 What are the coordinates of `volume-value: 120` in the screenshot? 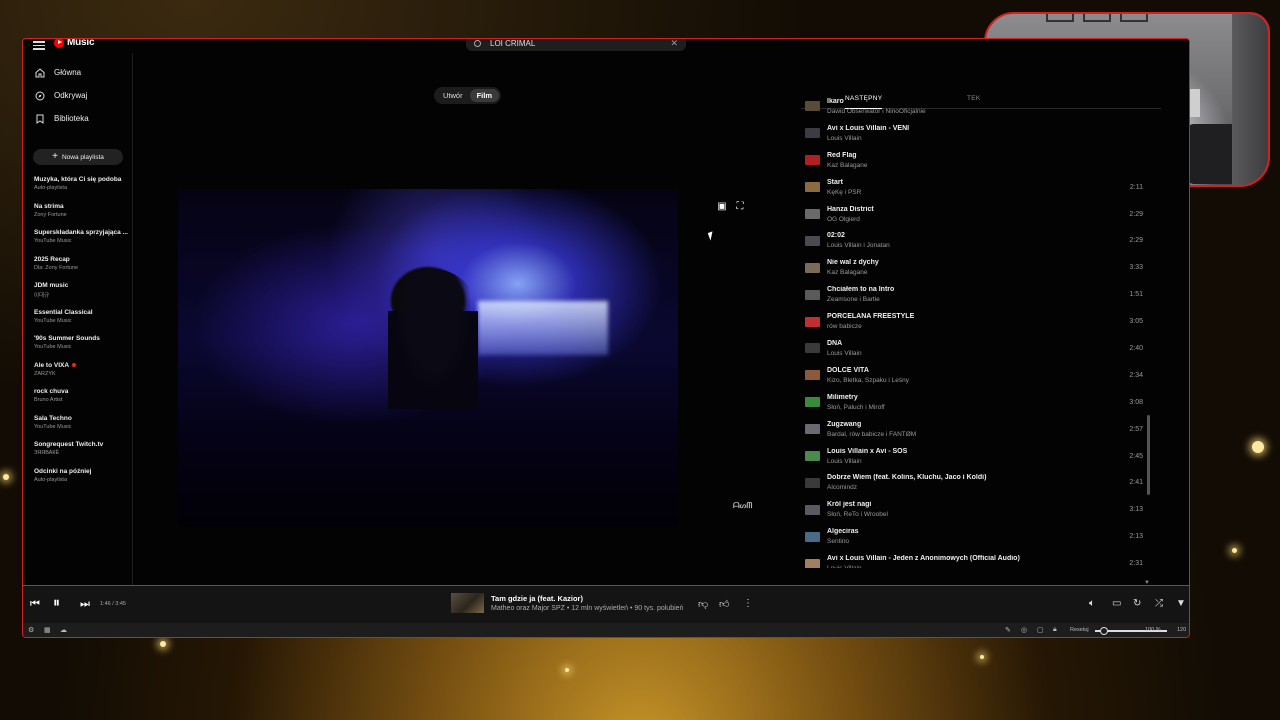 It's located at (1182, 630).